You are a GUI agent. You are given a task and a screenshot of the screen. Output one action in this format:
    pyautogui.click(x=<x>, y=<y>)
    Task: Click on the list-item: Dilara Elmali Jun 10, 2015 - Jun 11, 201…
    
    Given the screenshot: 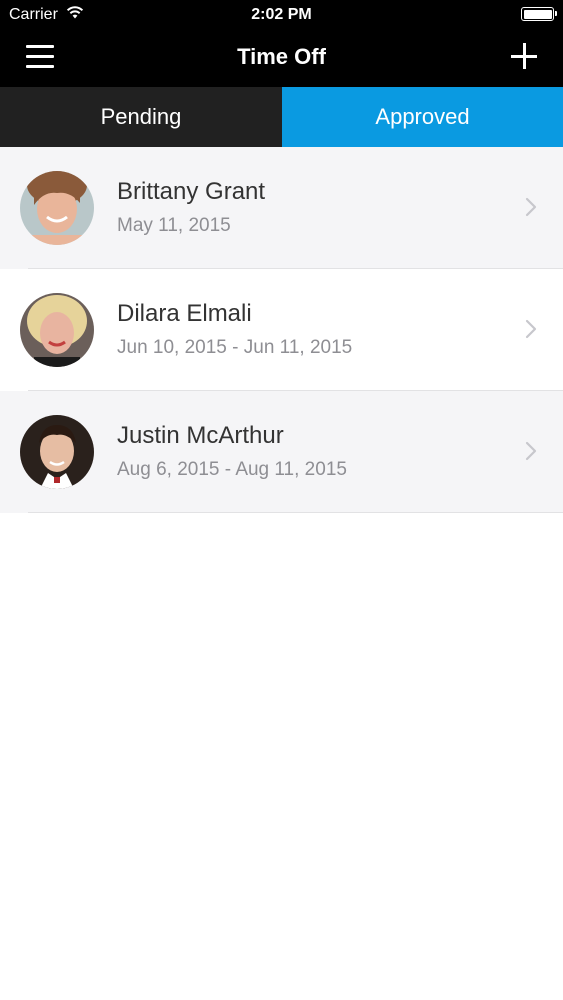 What is the action you would take?
    pyautogui.click(x=281, y=330)
    